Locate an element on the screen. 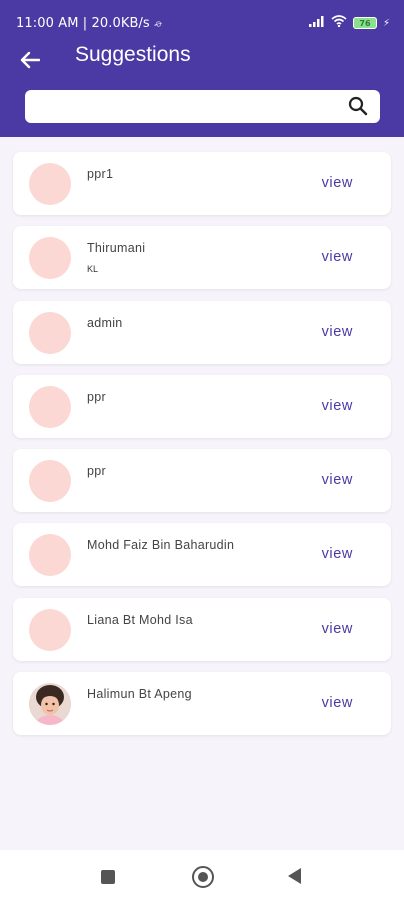 This screenshot has height=900, width=404. home-circle-icon is located at coordinates (203, 877).